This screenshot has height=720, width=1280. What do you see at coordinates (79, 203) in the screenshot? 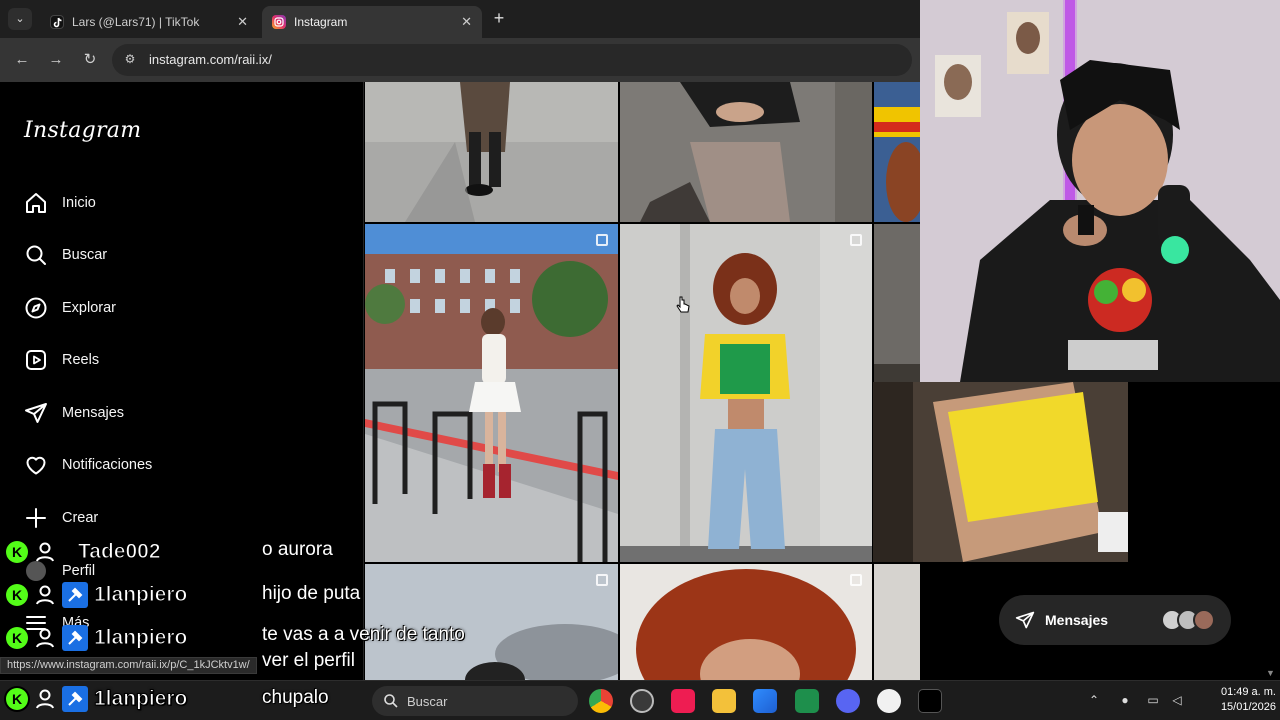
I see `nav-label: Inicio` at bounding box center [79, 203].